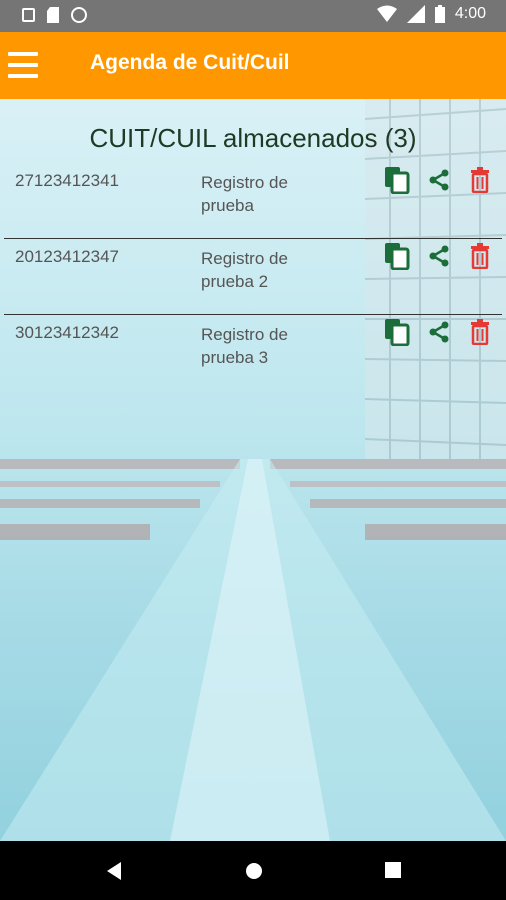 The image size is (506, 900). I want to click on record-description: Registro de prueba 2, so click(244, 270).